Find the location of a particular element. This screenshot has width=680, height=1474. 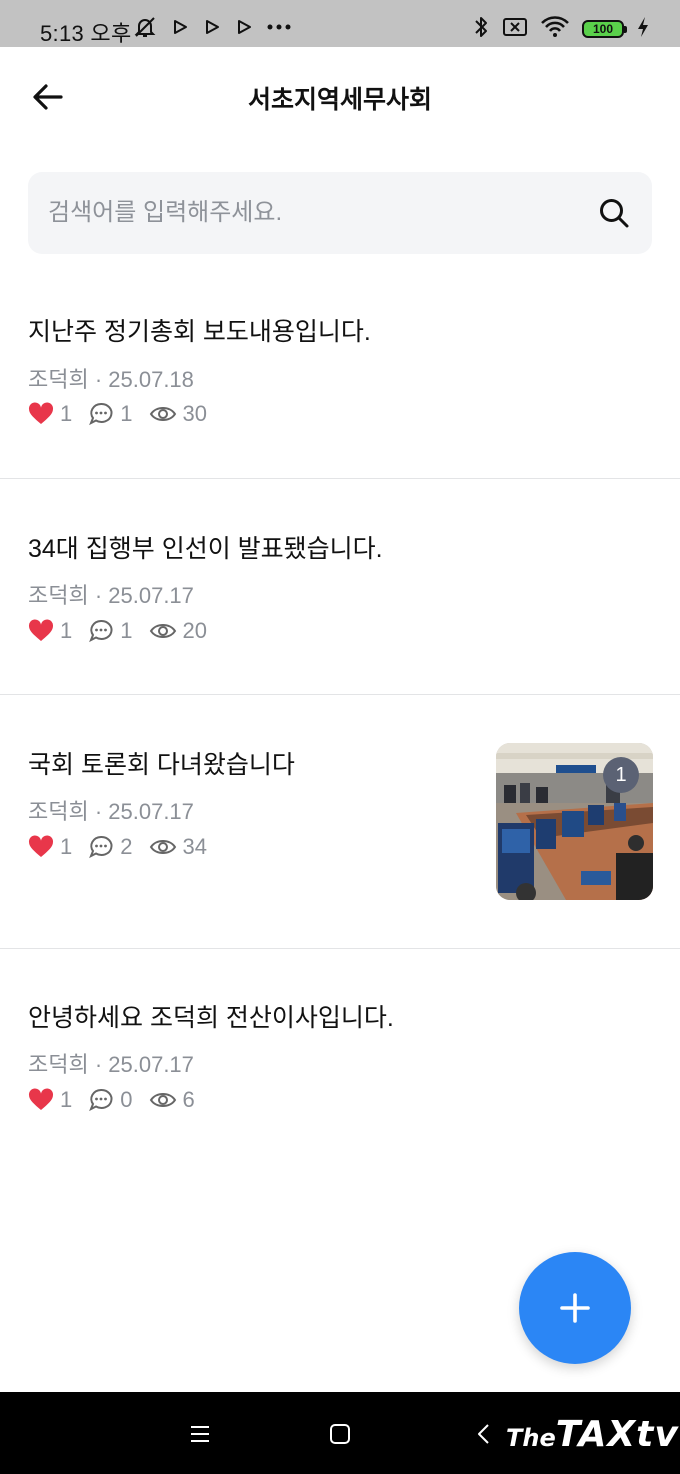

post-item: 국회 토론회 다녀왔습니다 조덕희 · 25.07.17 1 2 34 1 is located at coordinates (340, 840).